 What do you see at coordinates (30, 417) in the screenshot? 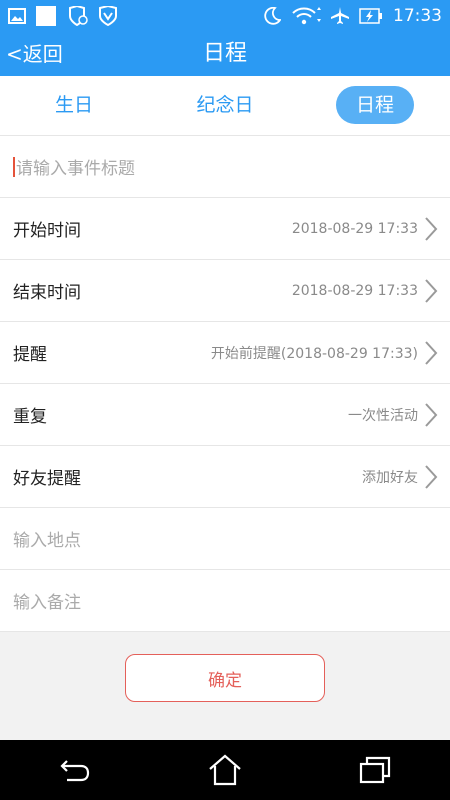
I see `repeat-label: 重复` at bounding box center [30, 417].